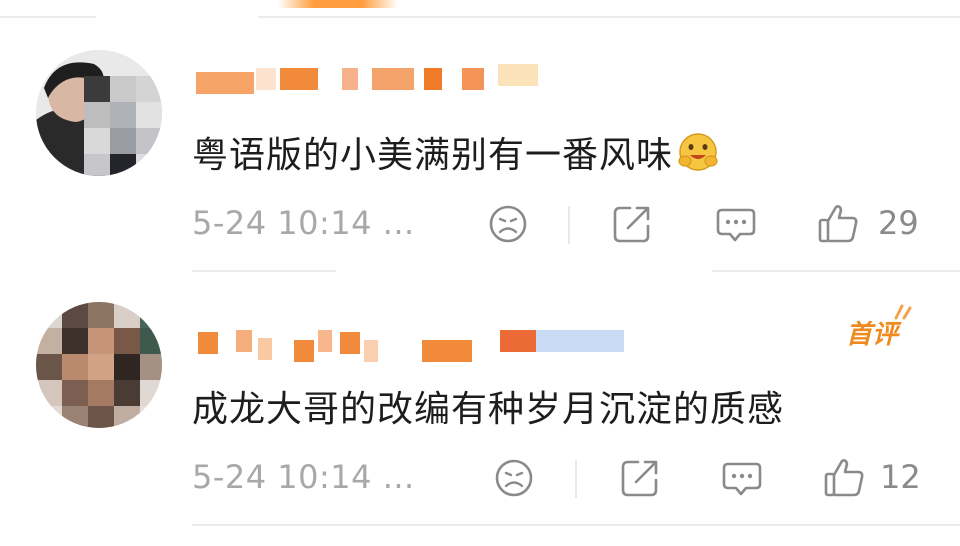 Image resolution: width=960 pixels, height=546 pixels. Describe the element at coordinates (903, 312) in the screenshot. I see `sparkle-icon` at that location.